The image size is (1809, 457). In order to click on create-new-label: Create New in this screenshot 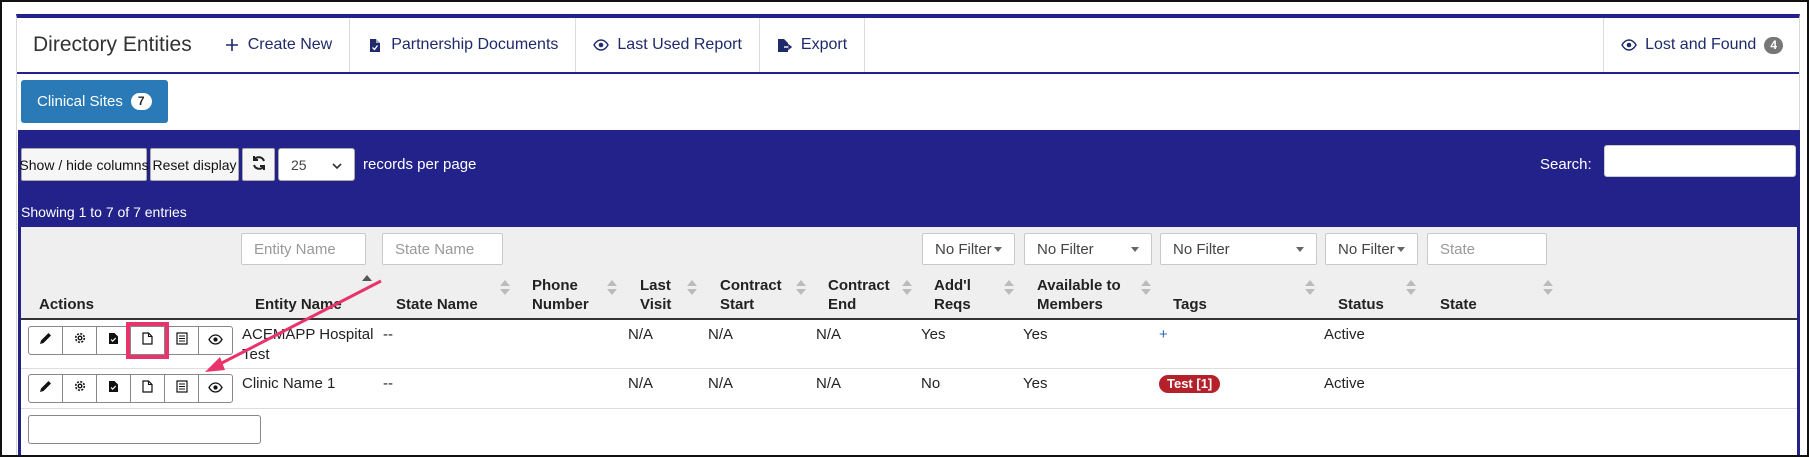, I will do `click(290, 44)`.